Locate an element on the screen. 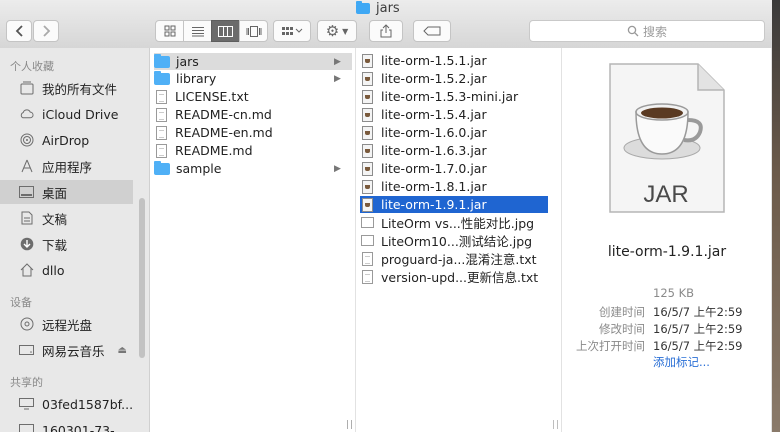 This screenshot has width=780, height=432. share-icon is located at coordinates (386, 31).